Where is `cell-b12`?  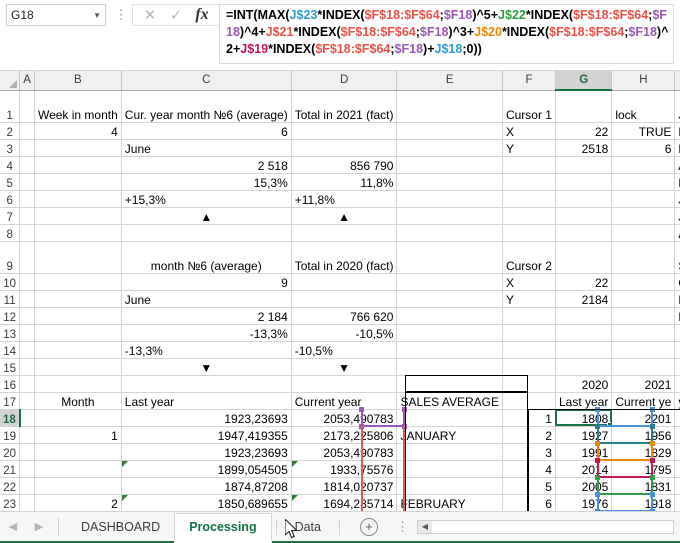
cell-b12 is located at coordinates (78, 316).